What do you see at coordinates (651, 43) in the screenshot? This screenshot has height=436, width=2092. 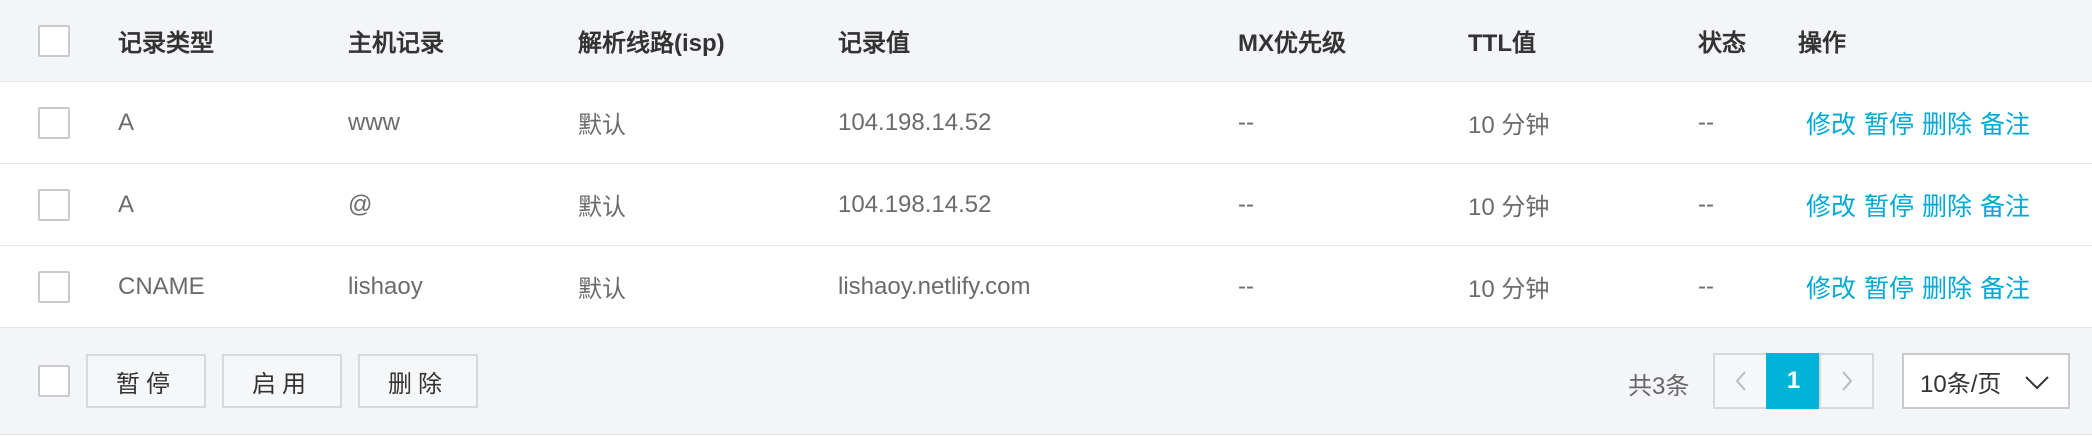 I see `col-header-line: 解析线路(isp)` at bounding box center [651, 43].